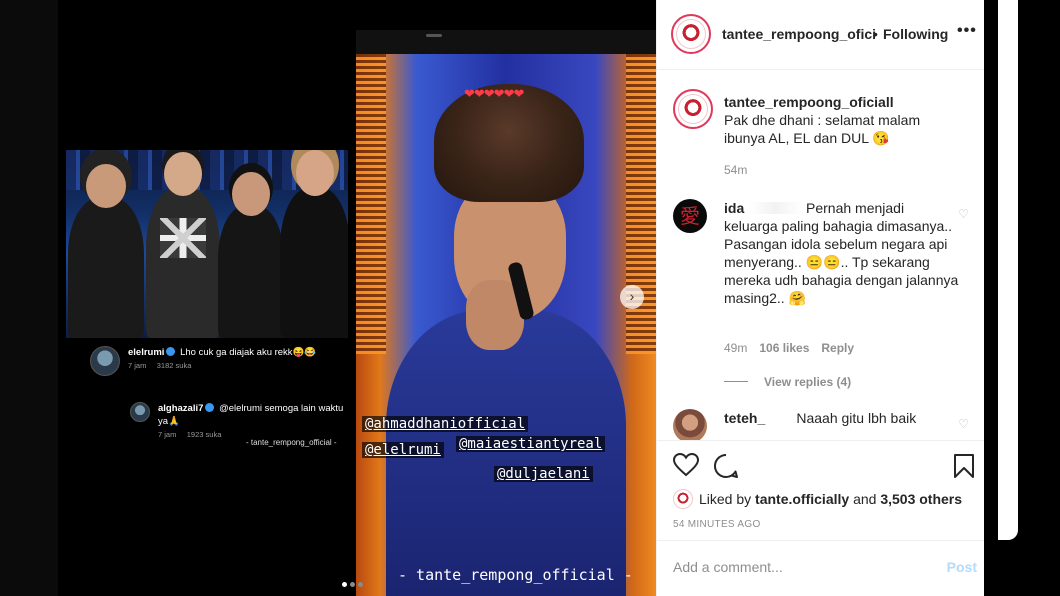 Image resolution: width=1060 pixels, height=596 pixels. I want to click on redacted-name, so click(775, 208).